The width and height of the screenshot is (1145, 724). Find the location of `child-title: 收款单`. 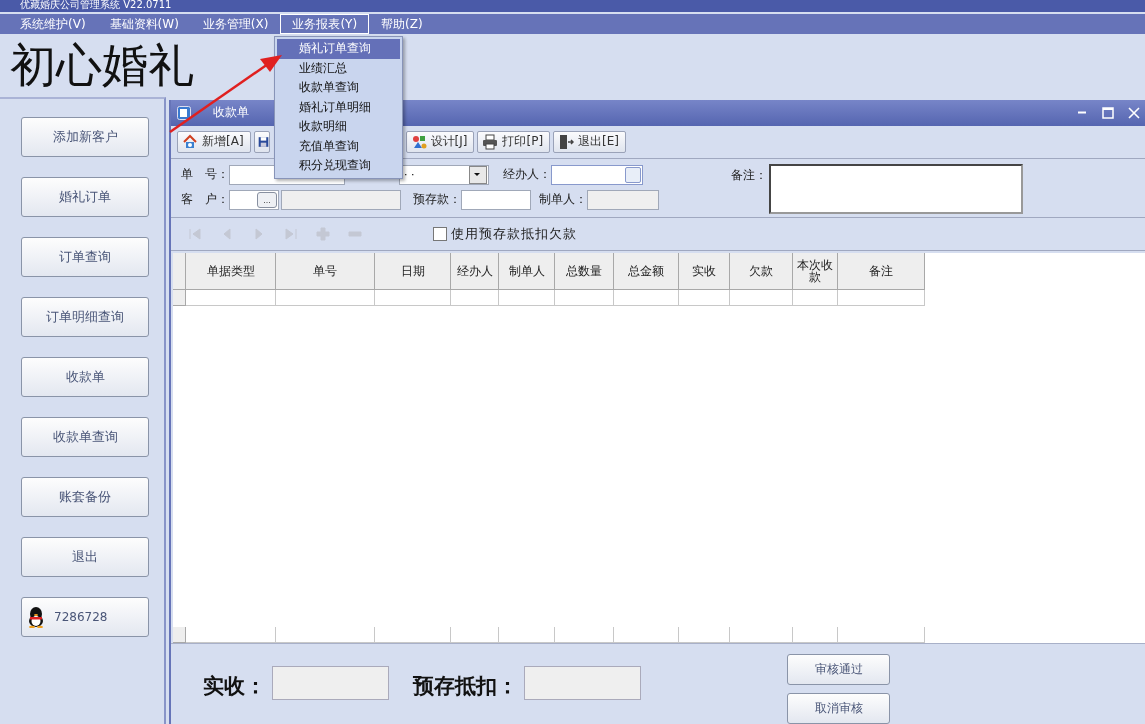

child-title: 收款单 is located at coordinates (231, 113).